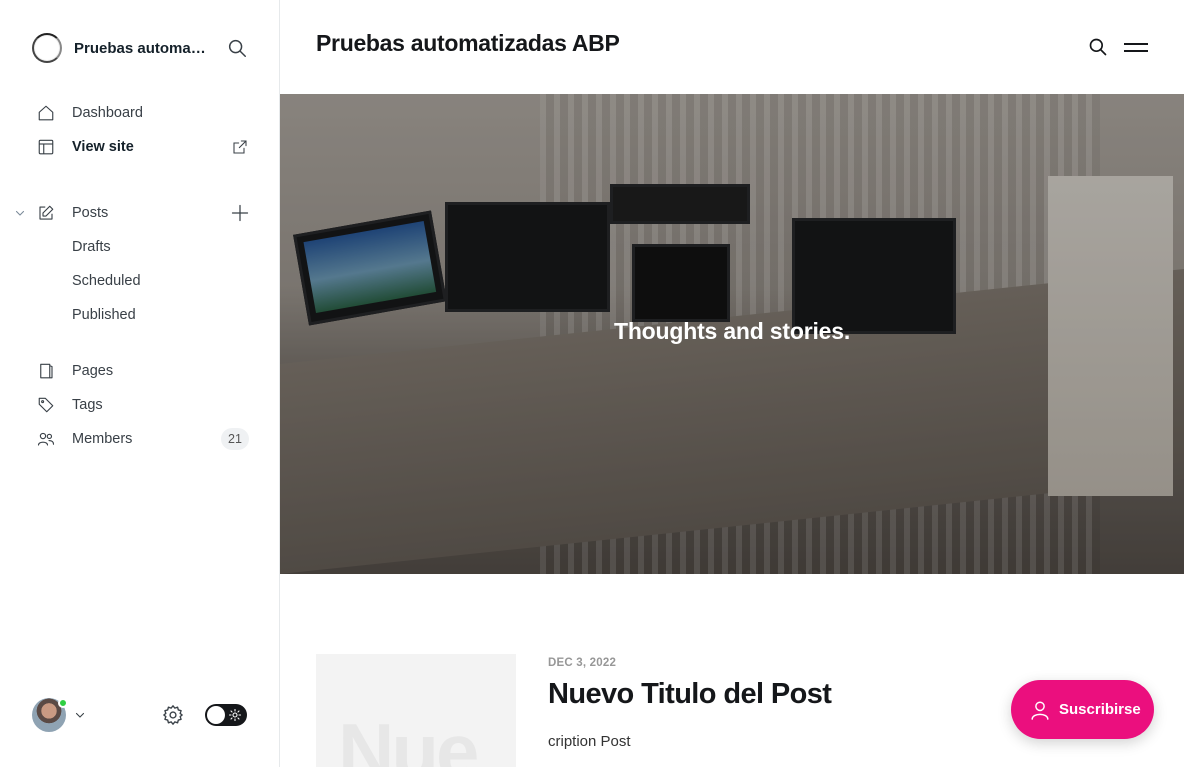  I want to click on site-title: Pruebas automatizadas ABP, so click(468, 43).